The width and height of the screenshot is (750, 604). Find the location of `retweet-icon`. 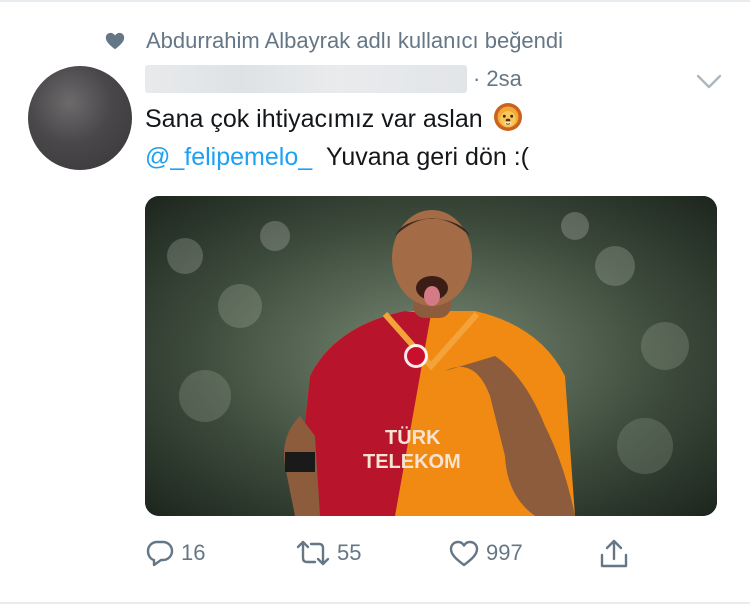

retweet-icon is located at coordinates (313, 553).